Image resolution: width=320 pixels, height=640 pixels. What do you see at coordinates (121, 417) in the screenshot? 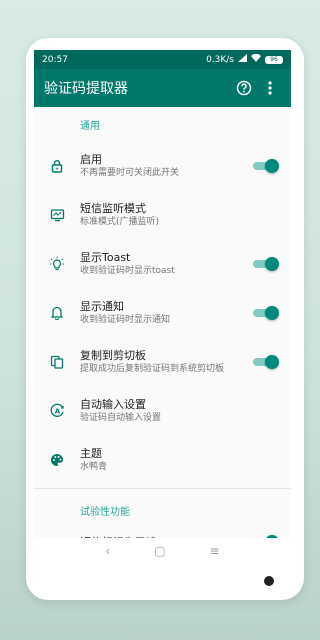
I see `setting-subtitle: 验证码自动输入设置` at bounding box center [121, 417].